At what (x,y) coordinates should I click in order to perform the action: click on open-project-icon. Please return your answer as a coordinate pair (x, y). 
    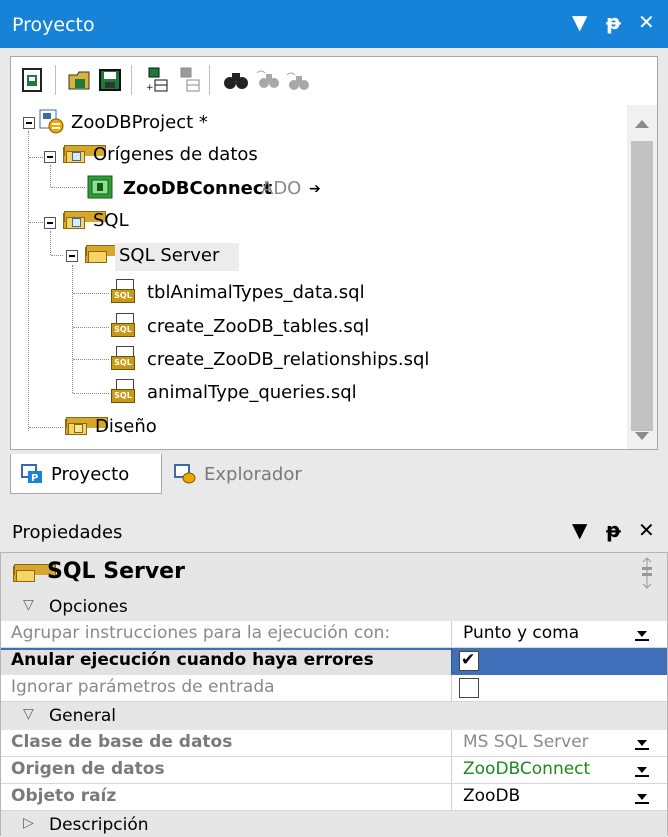
    Looking at the image, I should click on (80, 80).